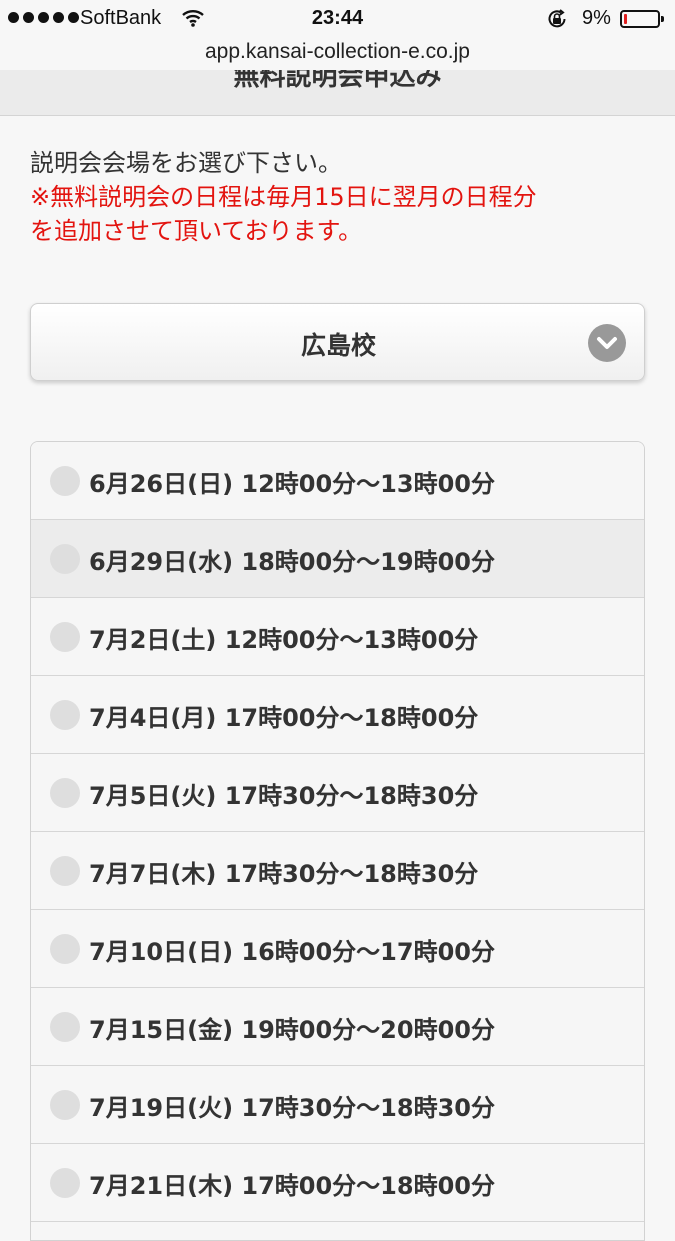  Describe the element at coordinates (337, 93) in the screenshot. I see `page-header: 無料説明会申込み` at that location.